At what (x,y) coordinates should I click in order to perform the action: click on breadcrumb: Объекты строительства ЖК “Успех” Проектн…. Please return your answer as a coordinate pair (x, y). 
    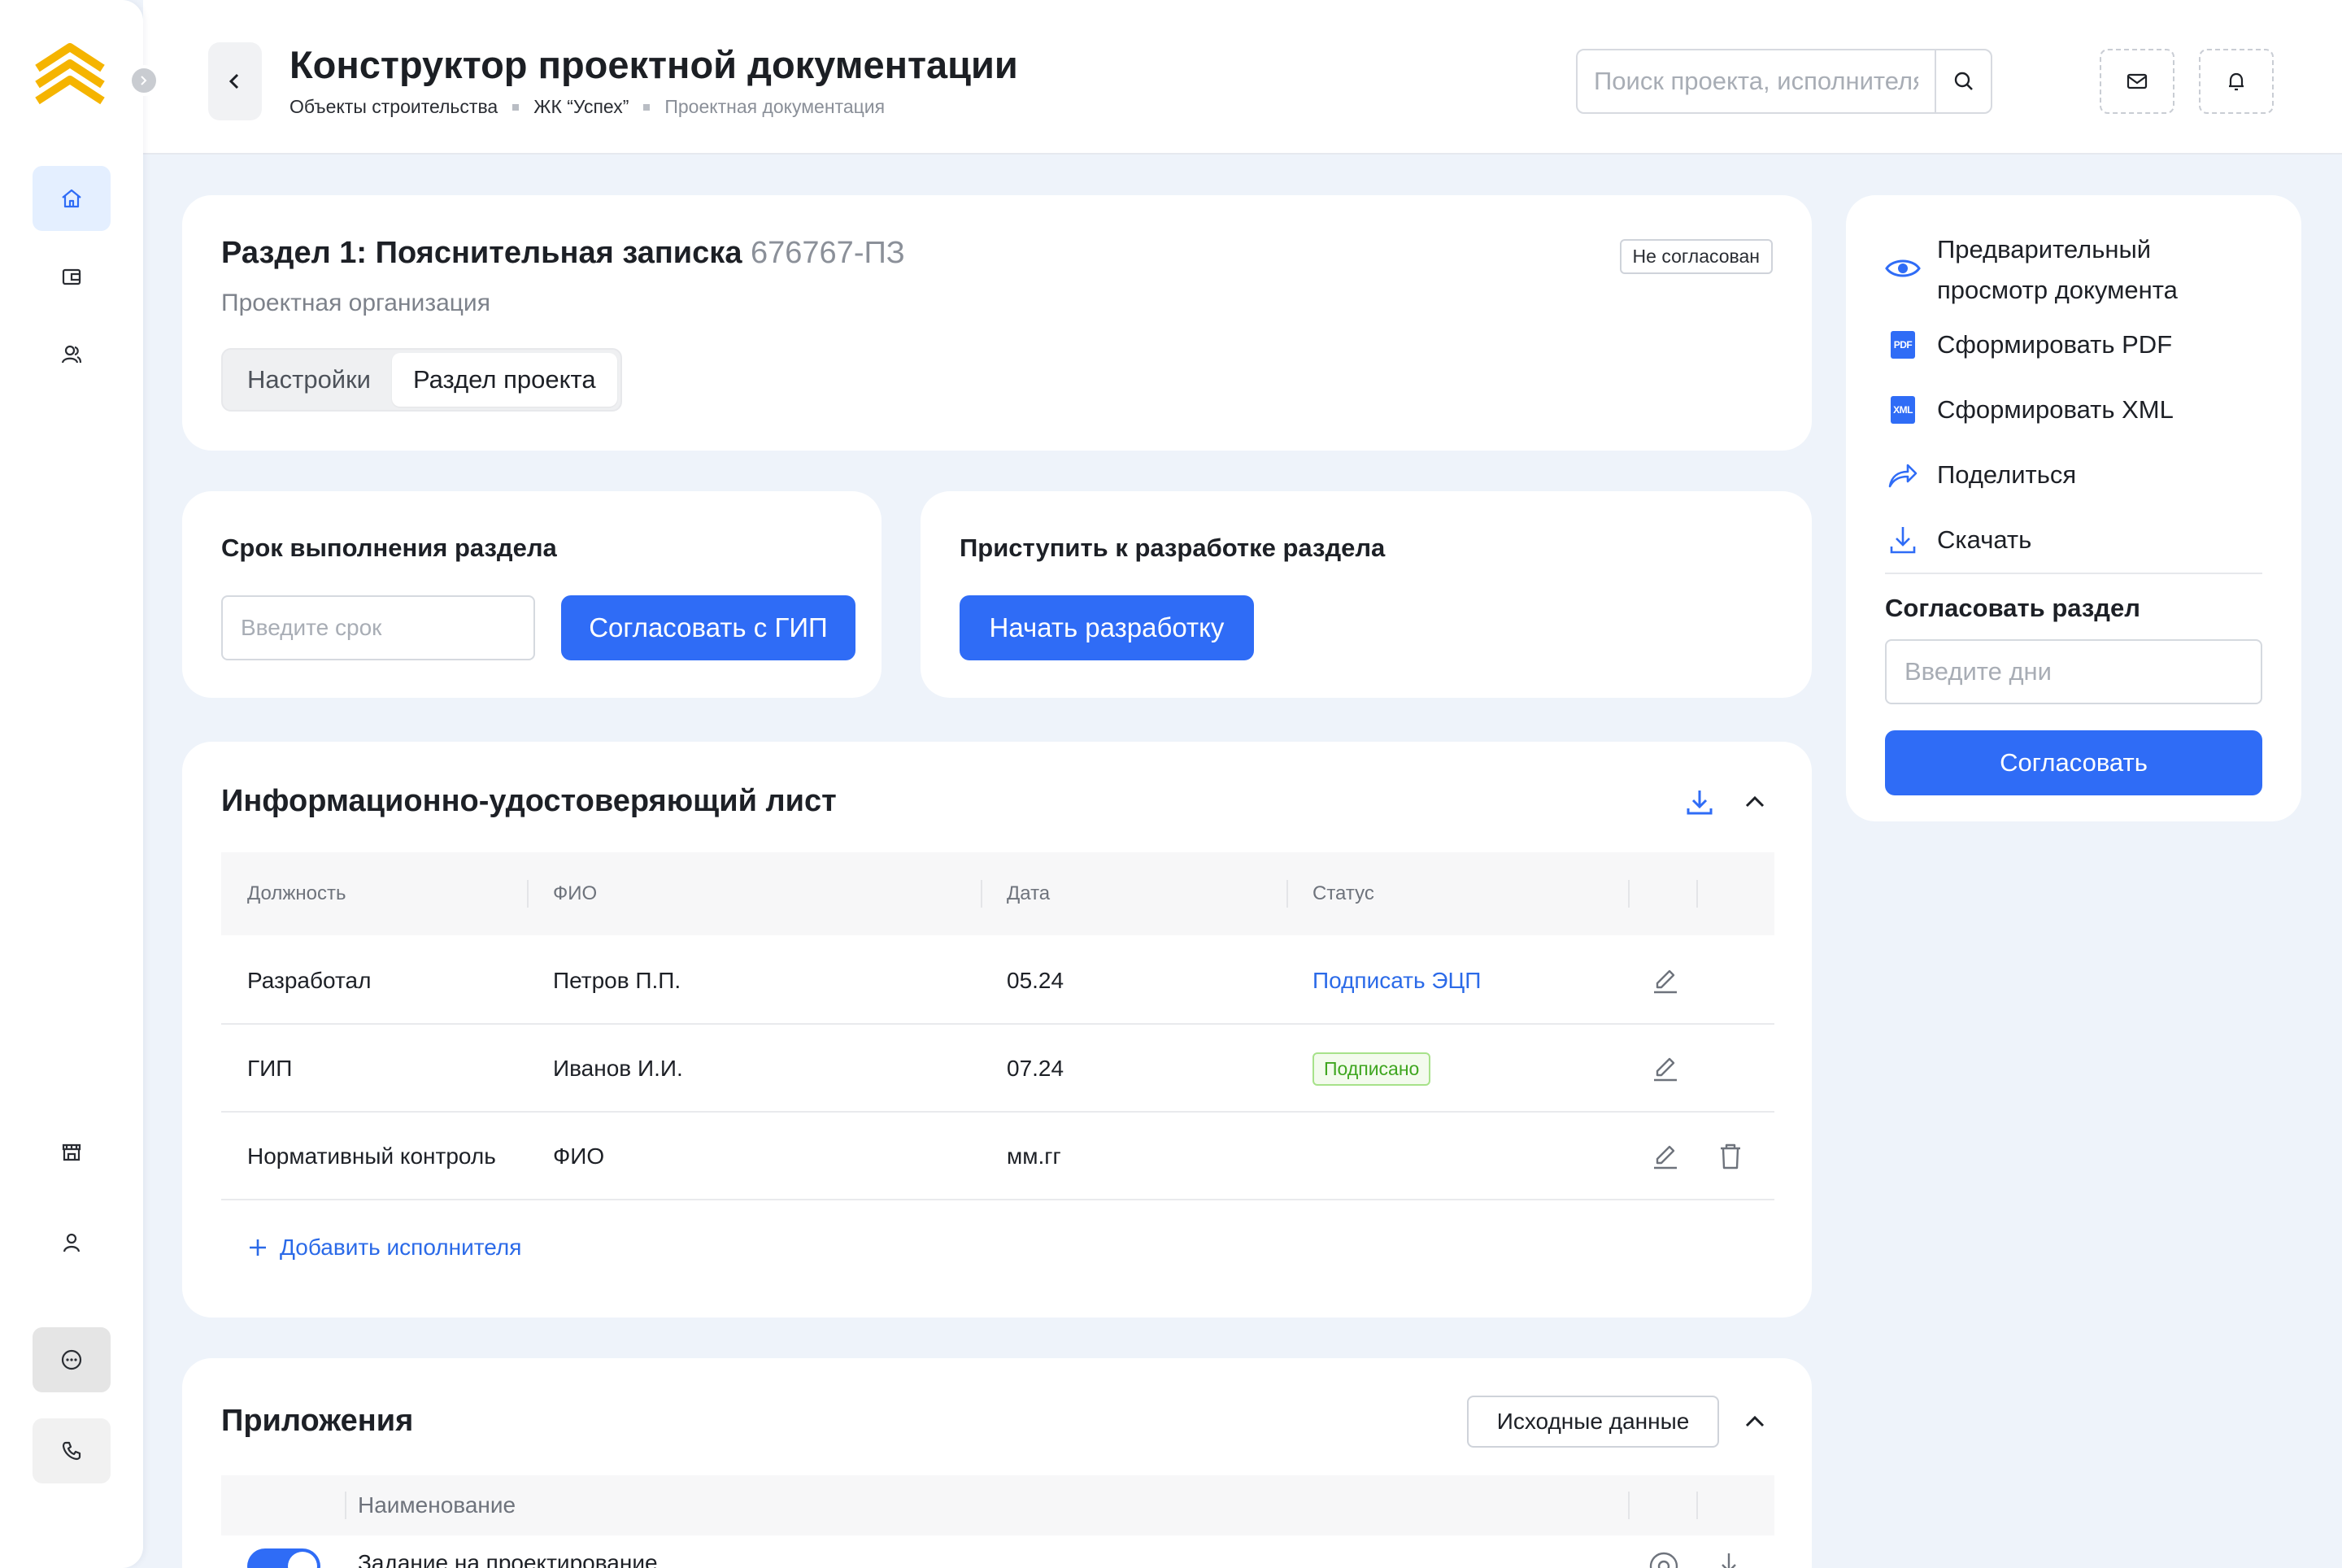
    Looking at the image, I should click on (587, 107).